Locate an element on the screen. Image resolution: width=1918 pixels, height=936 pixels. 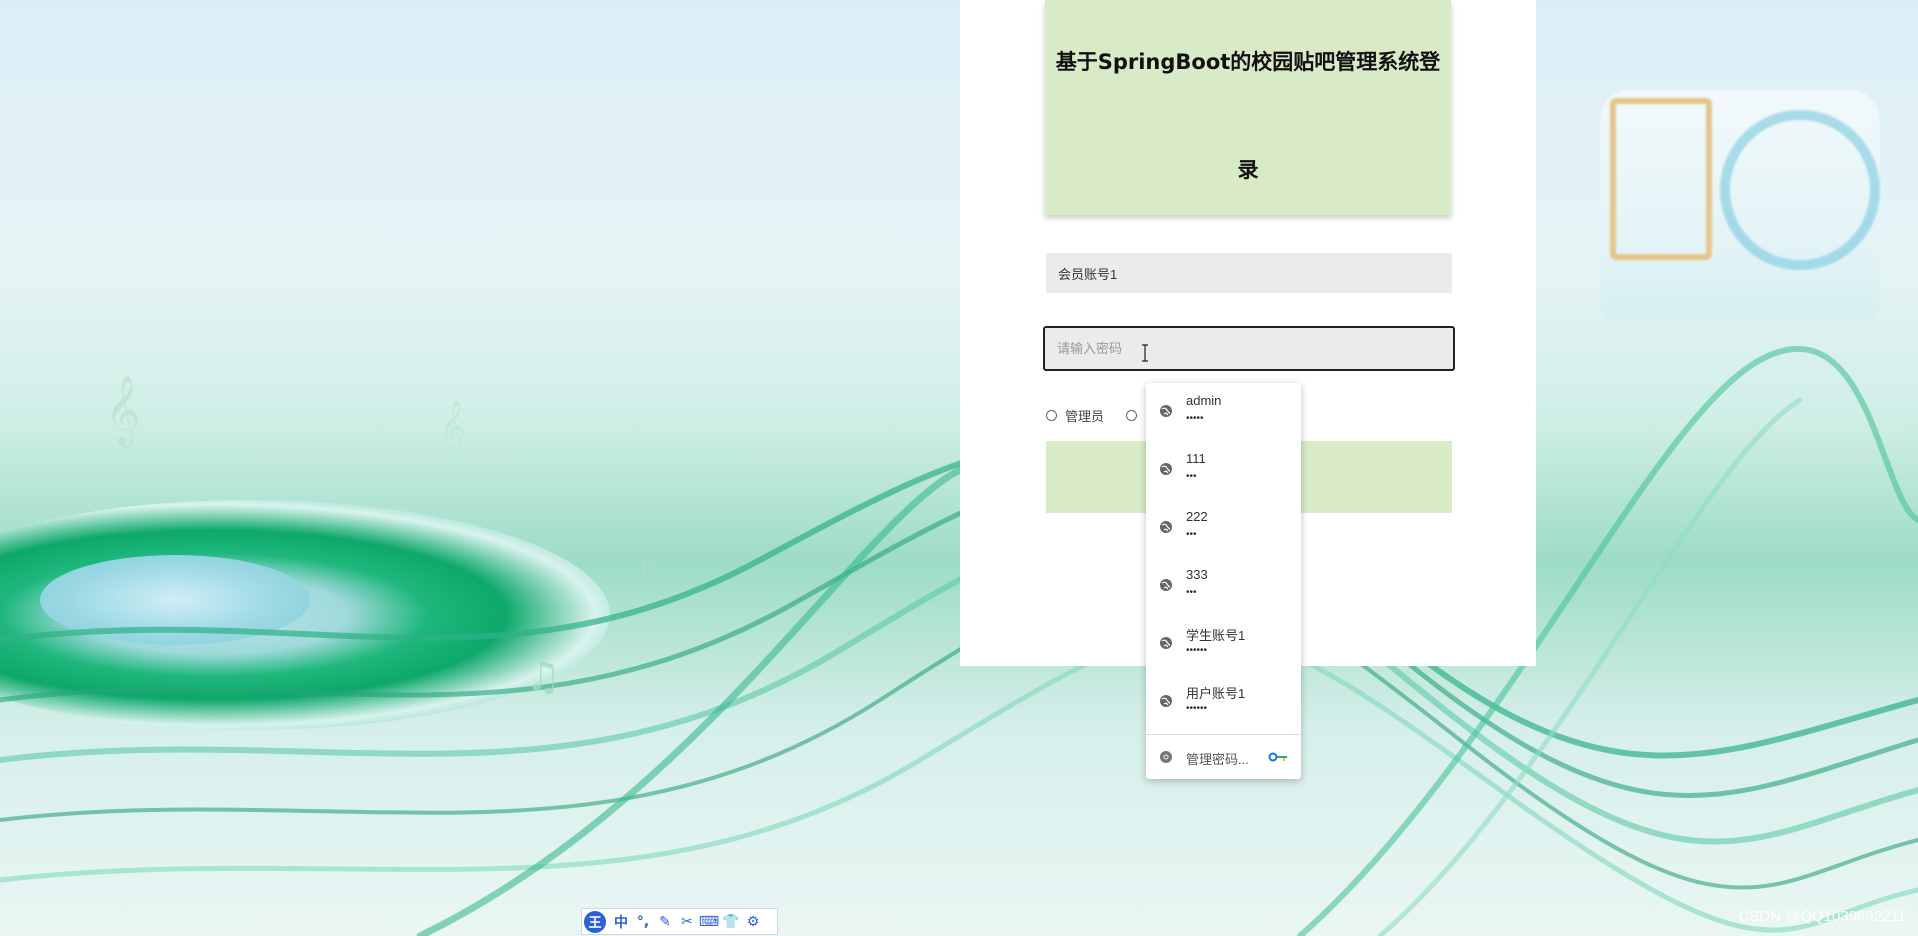
password-field is located at coordinates (1249, 348).